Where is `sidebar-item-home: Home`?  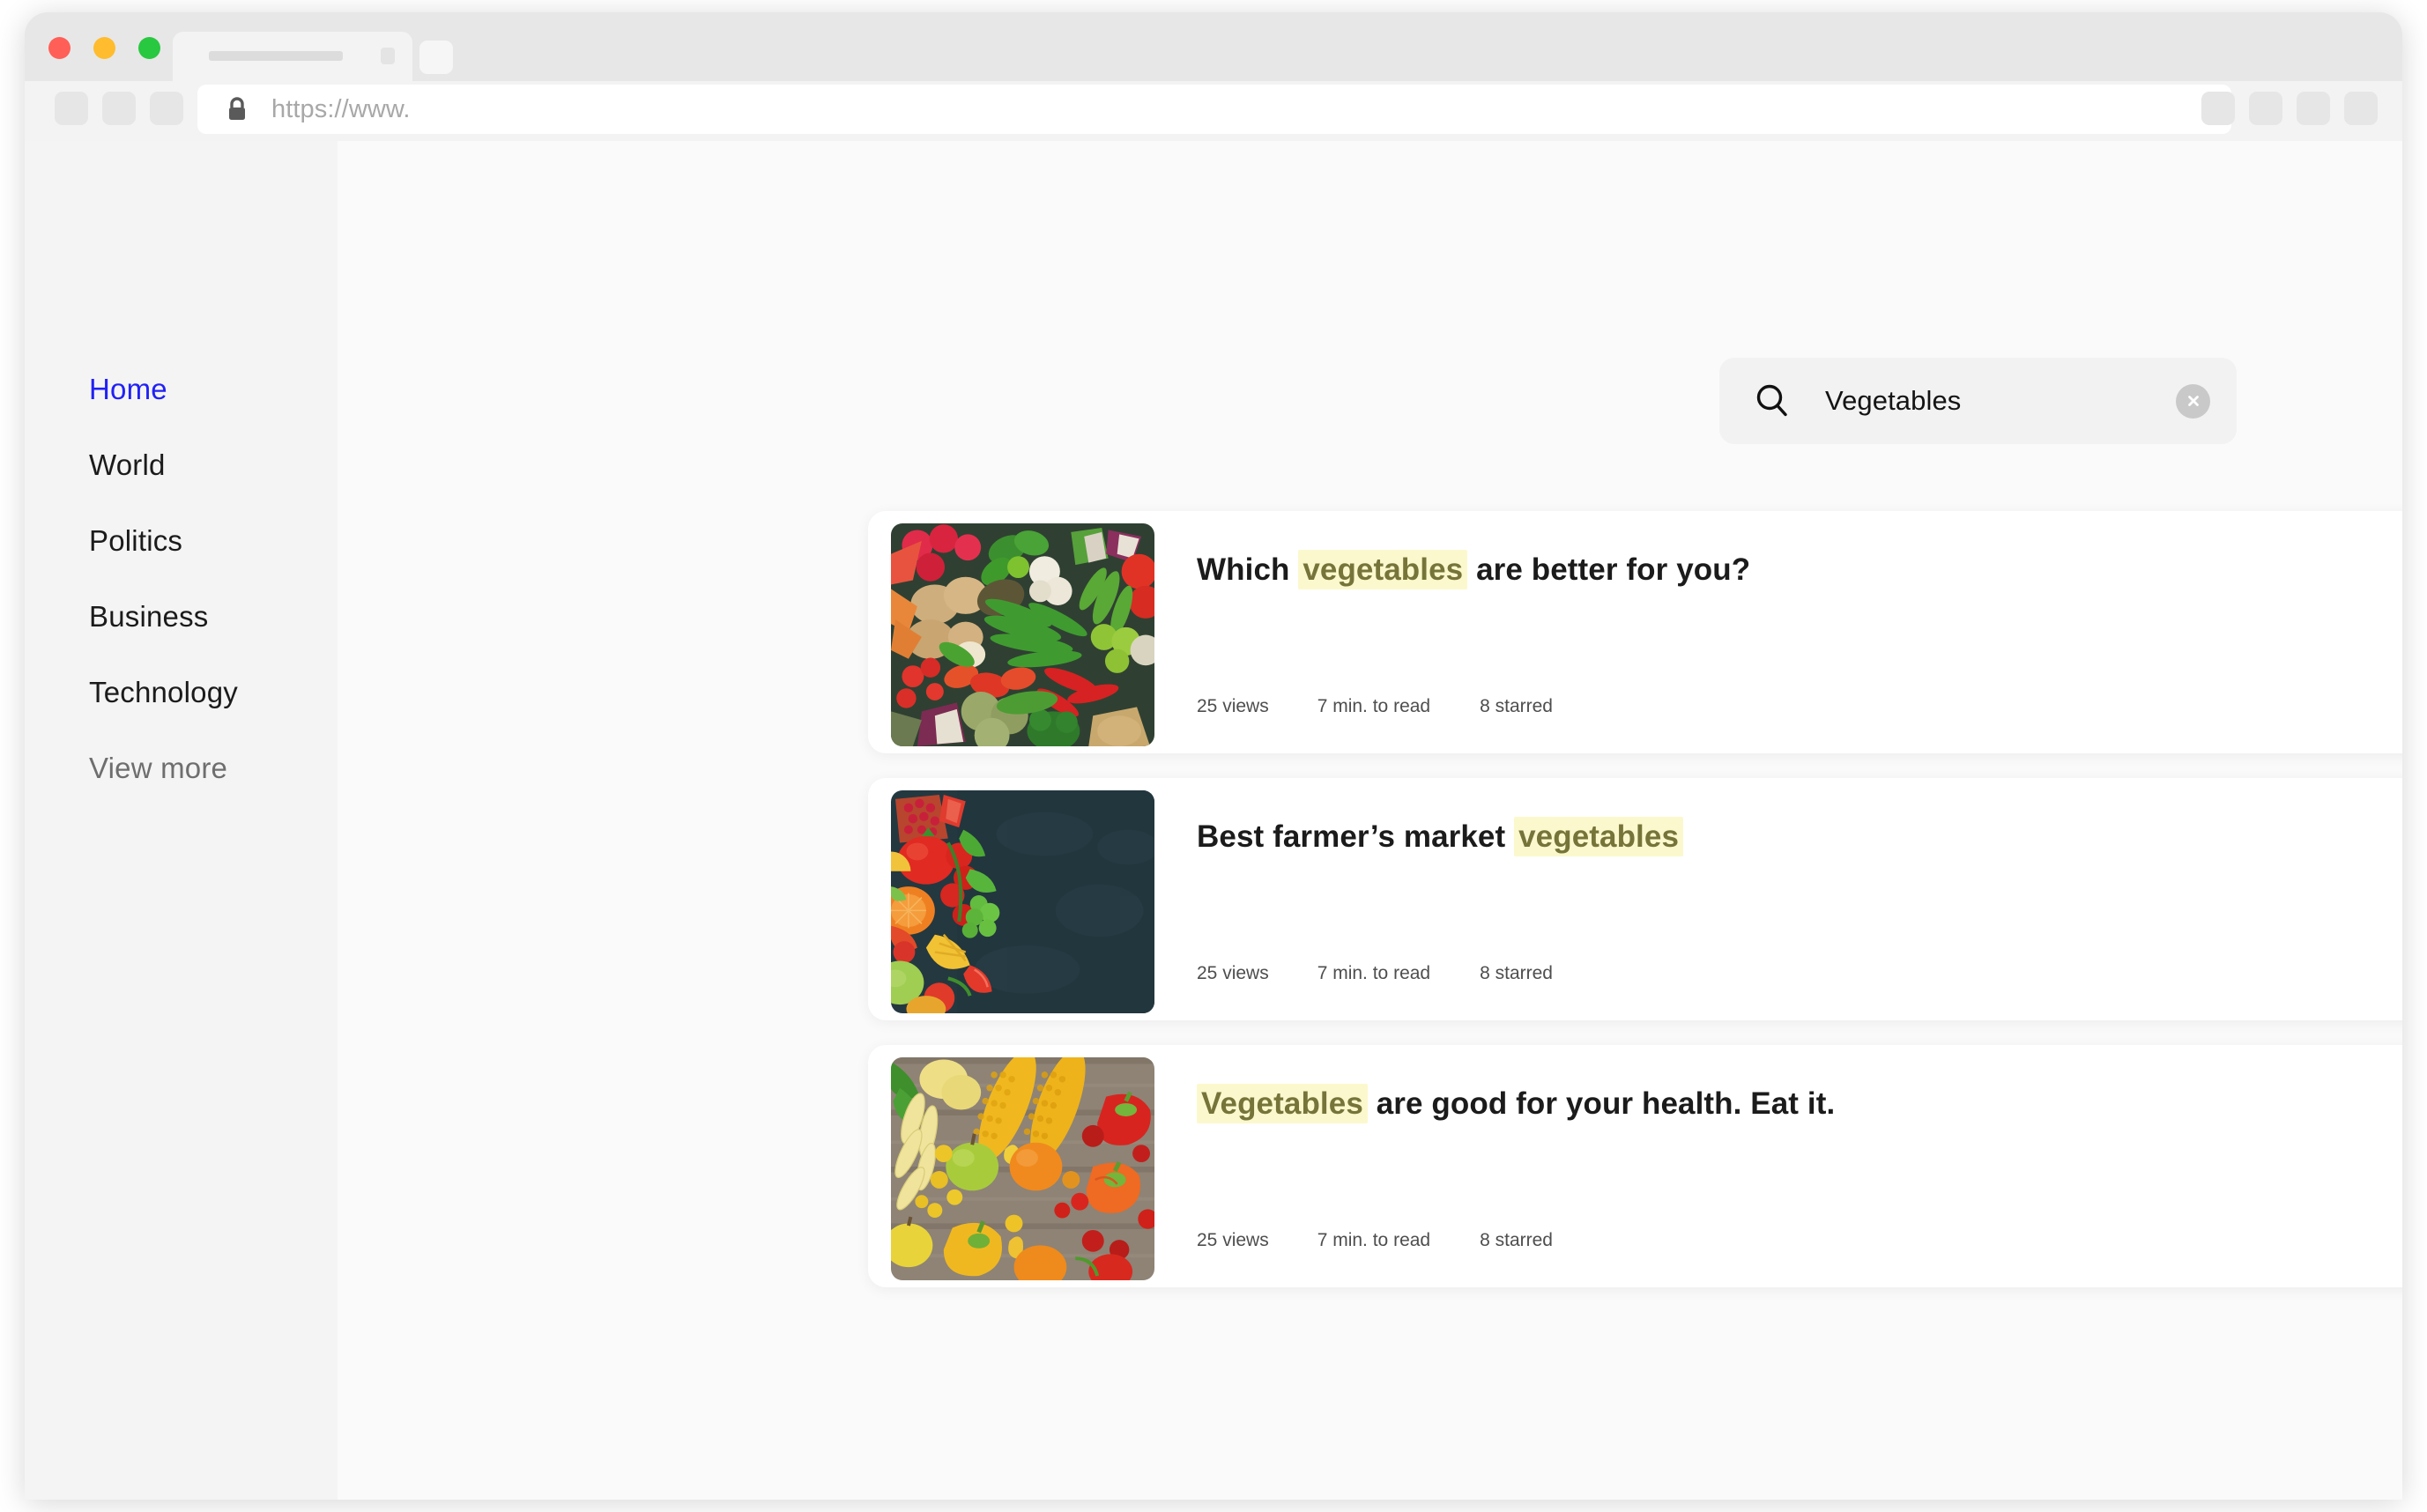
sidebar-item-home: Home is located at coordinates (181, 389).